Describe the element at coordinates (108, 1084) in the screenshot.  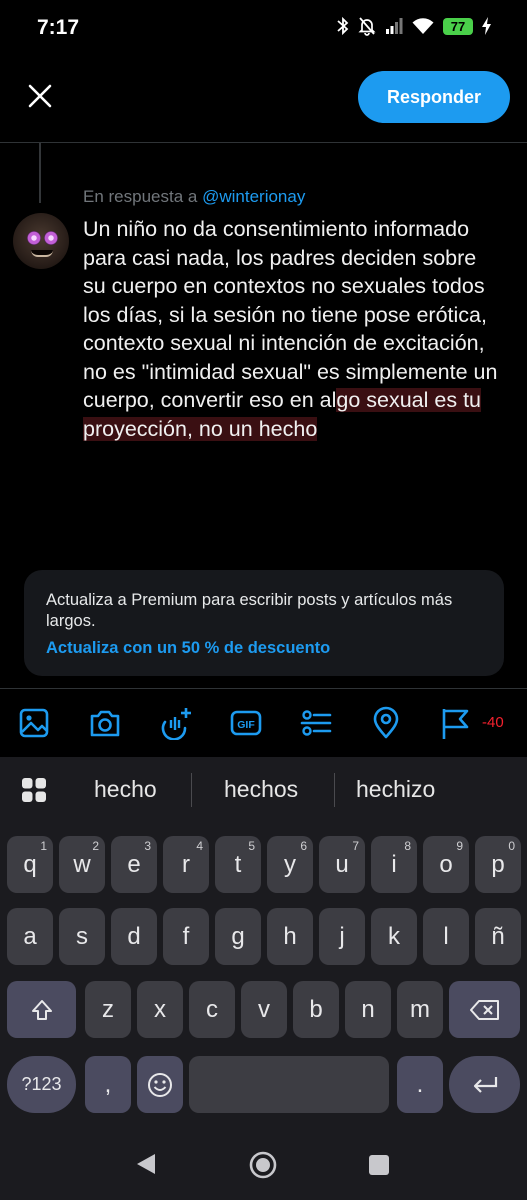
I see `comma-key: ,` at that location.